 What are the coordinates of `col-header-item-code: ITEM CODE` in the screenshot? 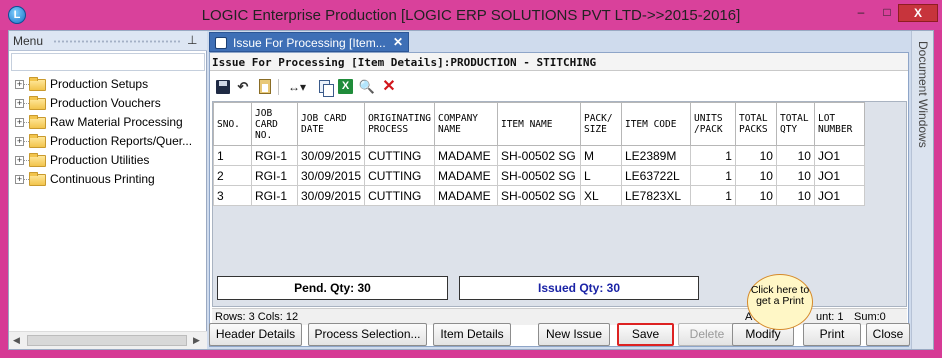 It's located at (655, 124).